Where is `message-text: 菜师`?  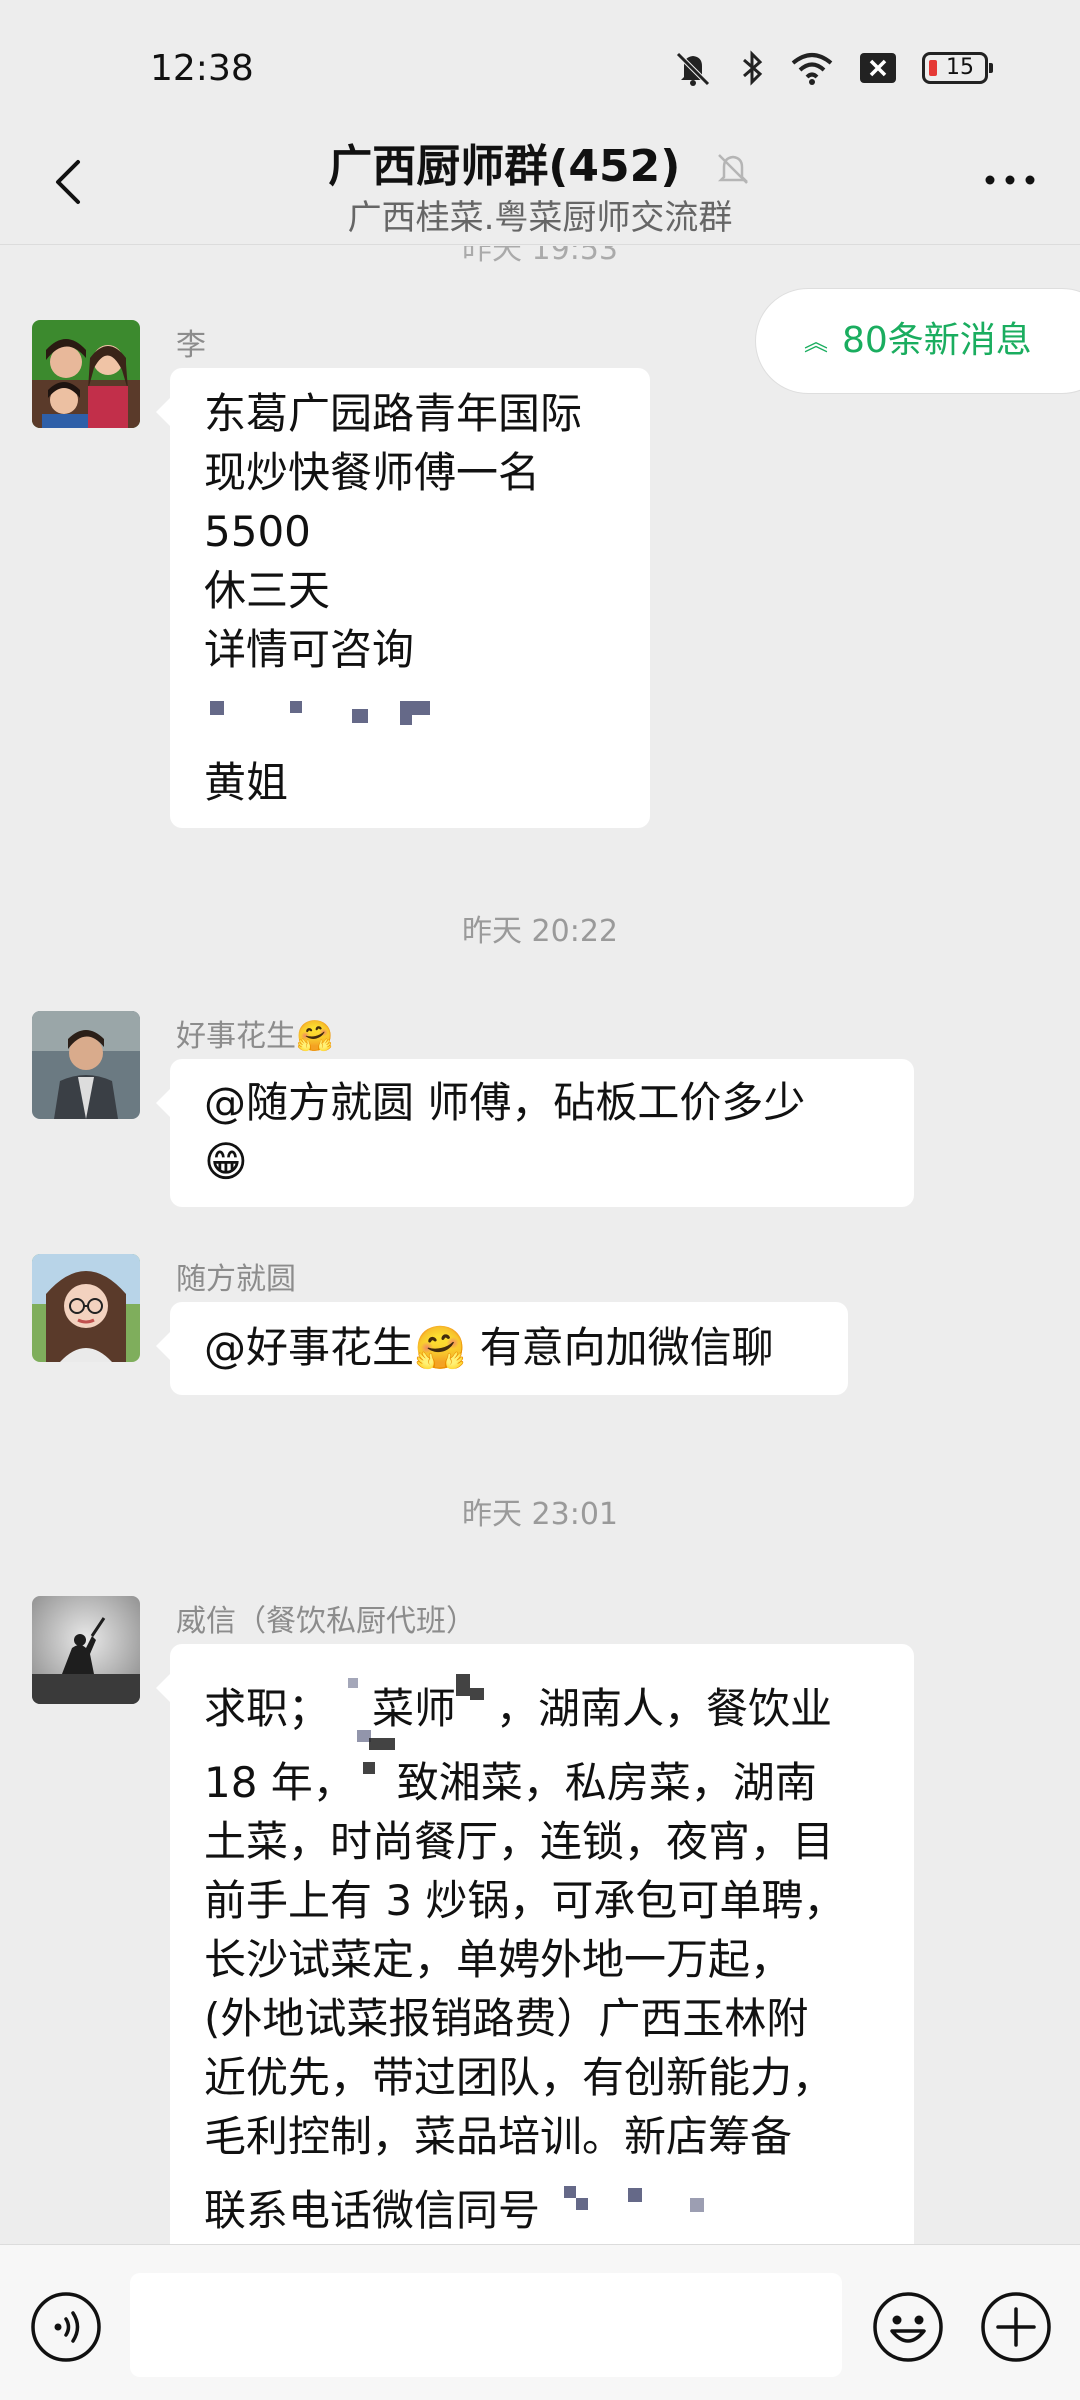 message-text: 菜师 is located at coordinates (414, 1708).